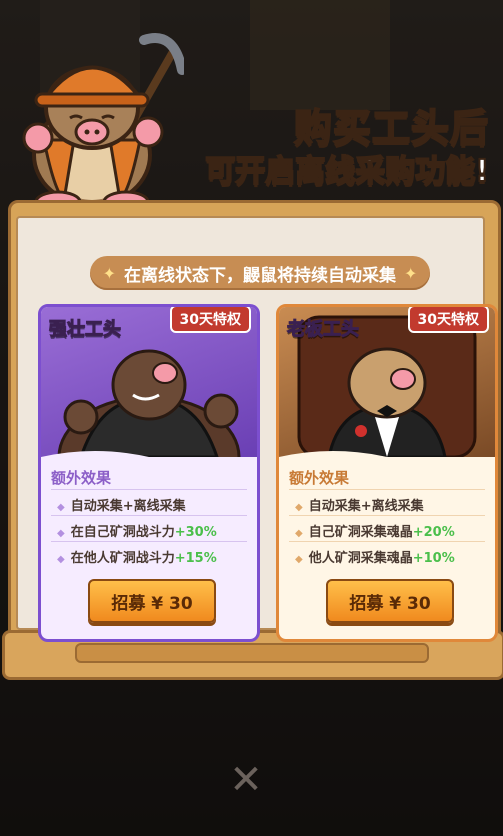  Describe the element at coordinates (360, 532) in the screenshot. I see `effect-text: 自己矿洞采集魂晶` at that location.